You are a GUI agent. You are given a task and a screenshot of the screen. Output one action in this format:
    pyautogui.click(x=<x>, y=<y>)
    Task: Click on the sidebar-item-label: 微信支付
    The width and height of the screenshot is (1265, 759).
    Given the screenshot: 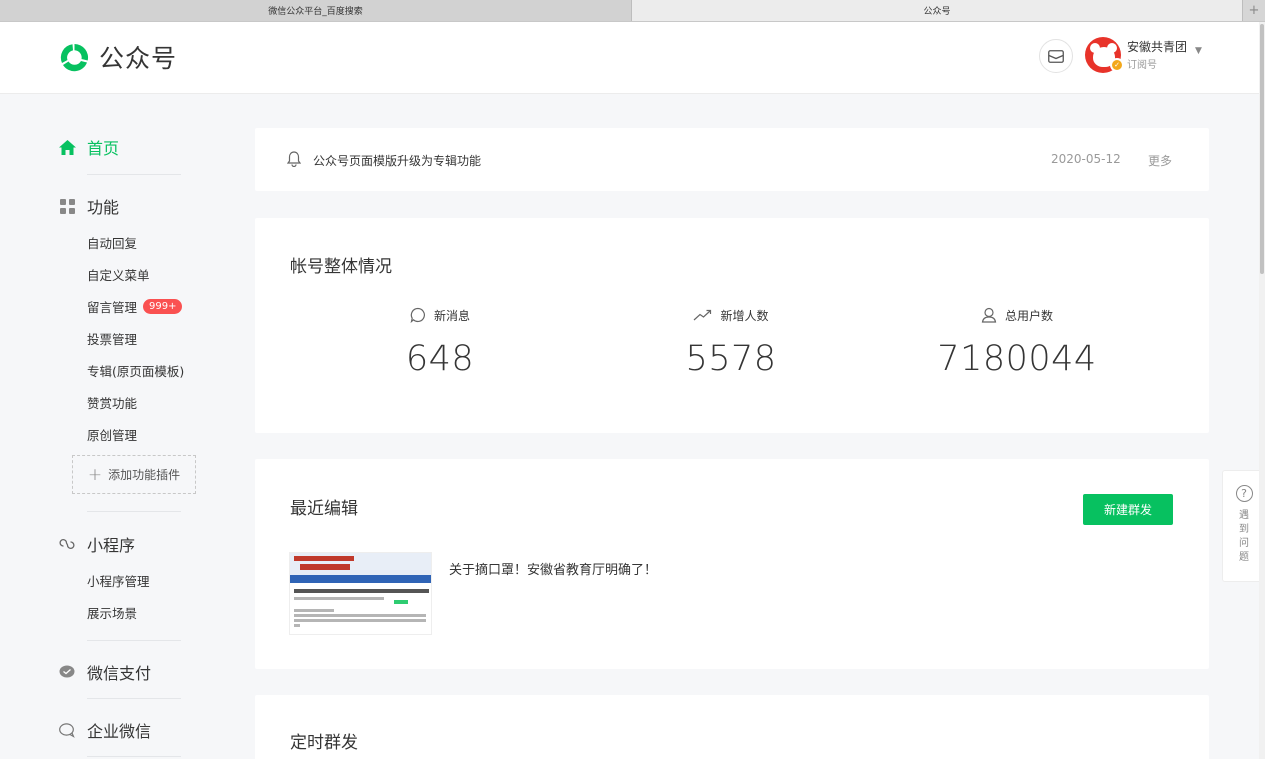 What is the action you would take?
    pyautogui.click(x=119, y=673)
    